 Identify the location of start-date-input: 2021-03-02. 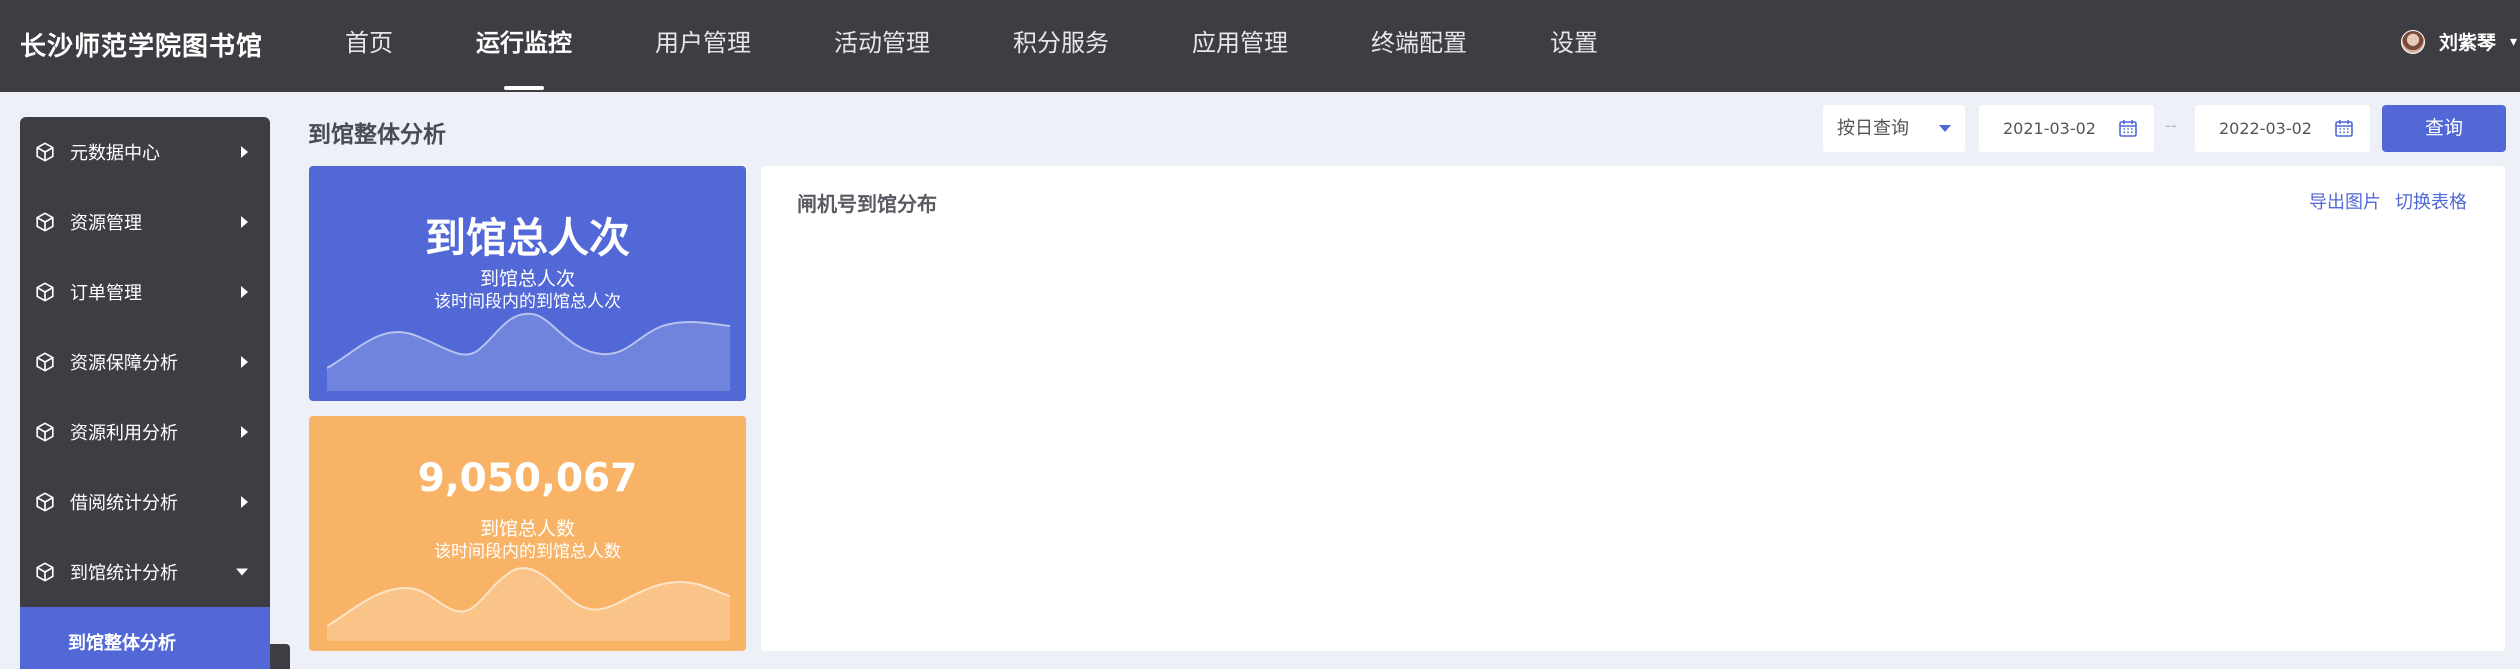
(2066, 128).